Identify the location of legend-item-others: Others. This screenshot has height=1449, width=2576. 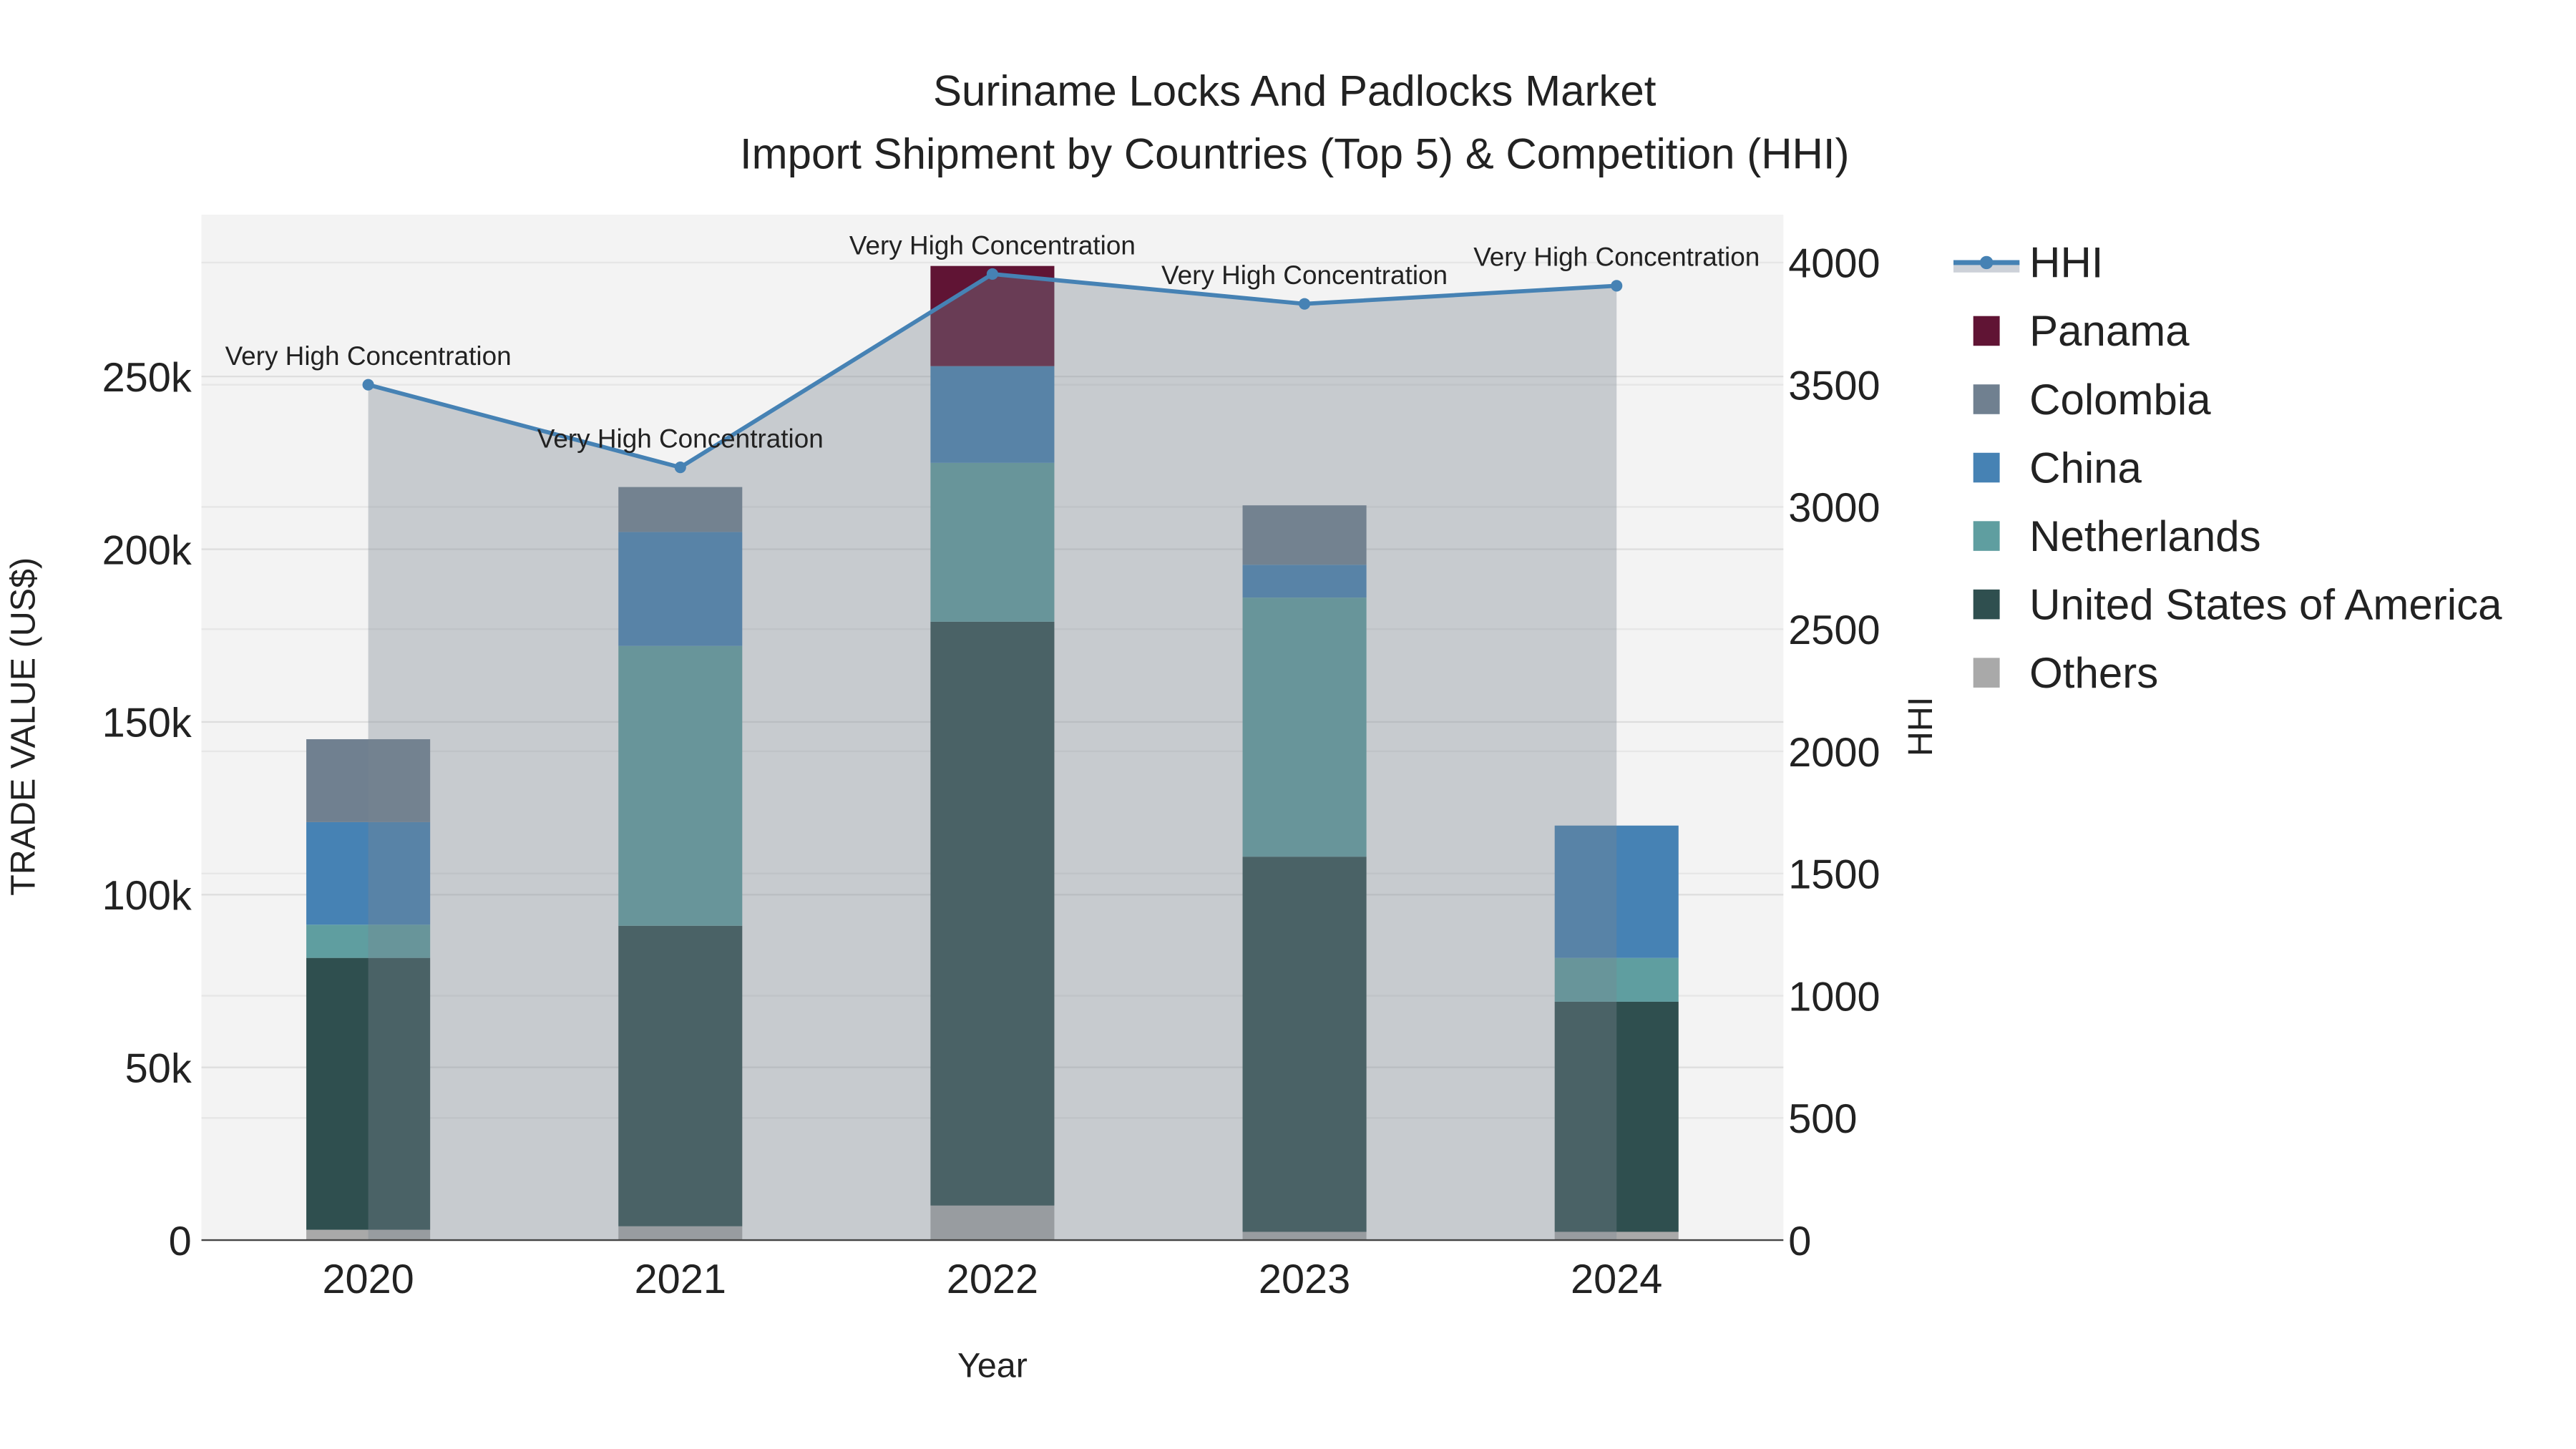
(2065, 673).